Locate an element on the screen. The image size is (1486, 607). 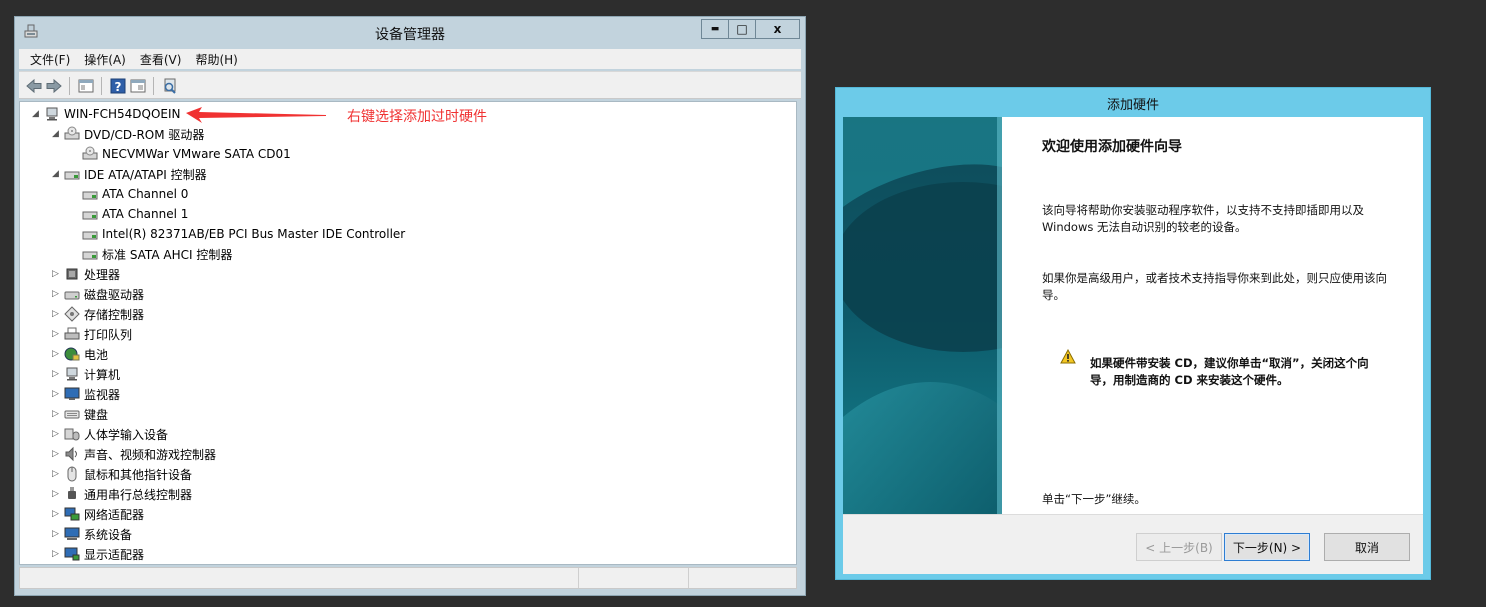
printer-icon is located at coordinates (72, 333).